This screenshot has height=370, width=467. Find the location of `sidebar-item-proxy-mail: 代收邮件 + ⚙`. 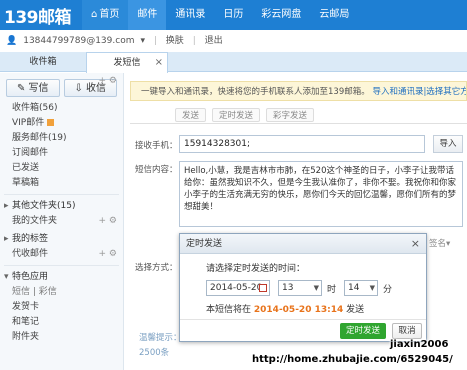

sidebar-item-proxy-mail: 代收邮件 + ⚙ is located at coordinates (61, 254).